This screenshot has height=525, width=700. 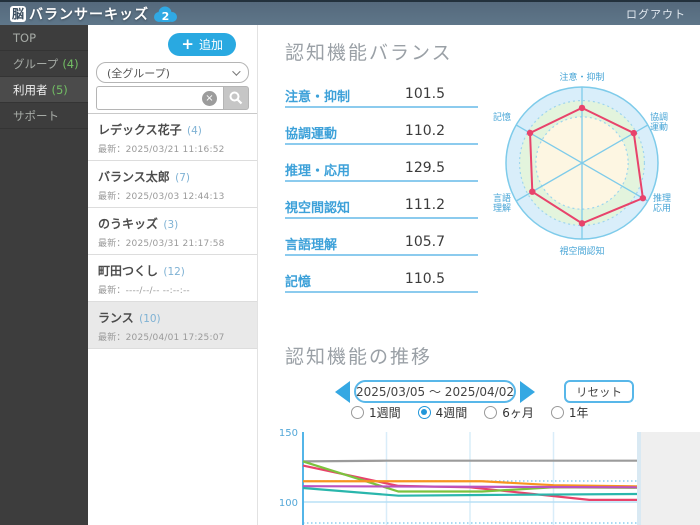 What do you see at coordinates (172, 98) in the screenshot?
I see `search-bar: ×` at bounding box center [172, 98].